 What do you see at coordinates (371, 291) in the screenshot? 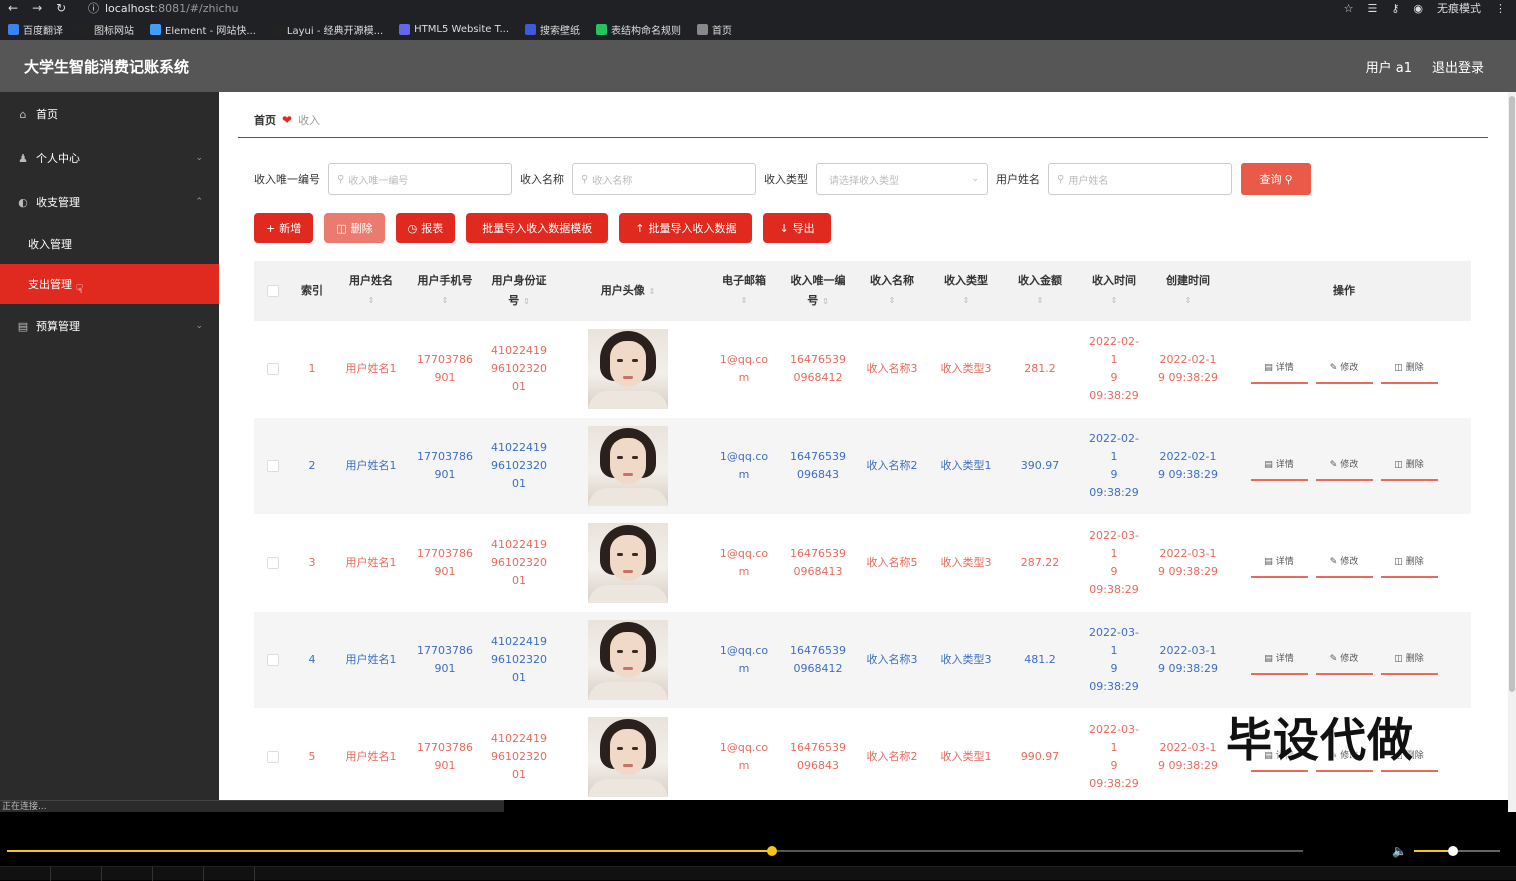
I see `col-name: 用户姓名 ⇕` at bounding box center [371, 291].